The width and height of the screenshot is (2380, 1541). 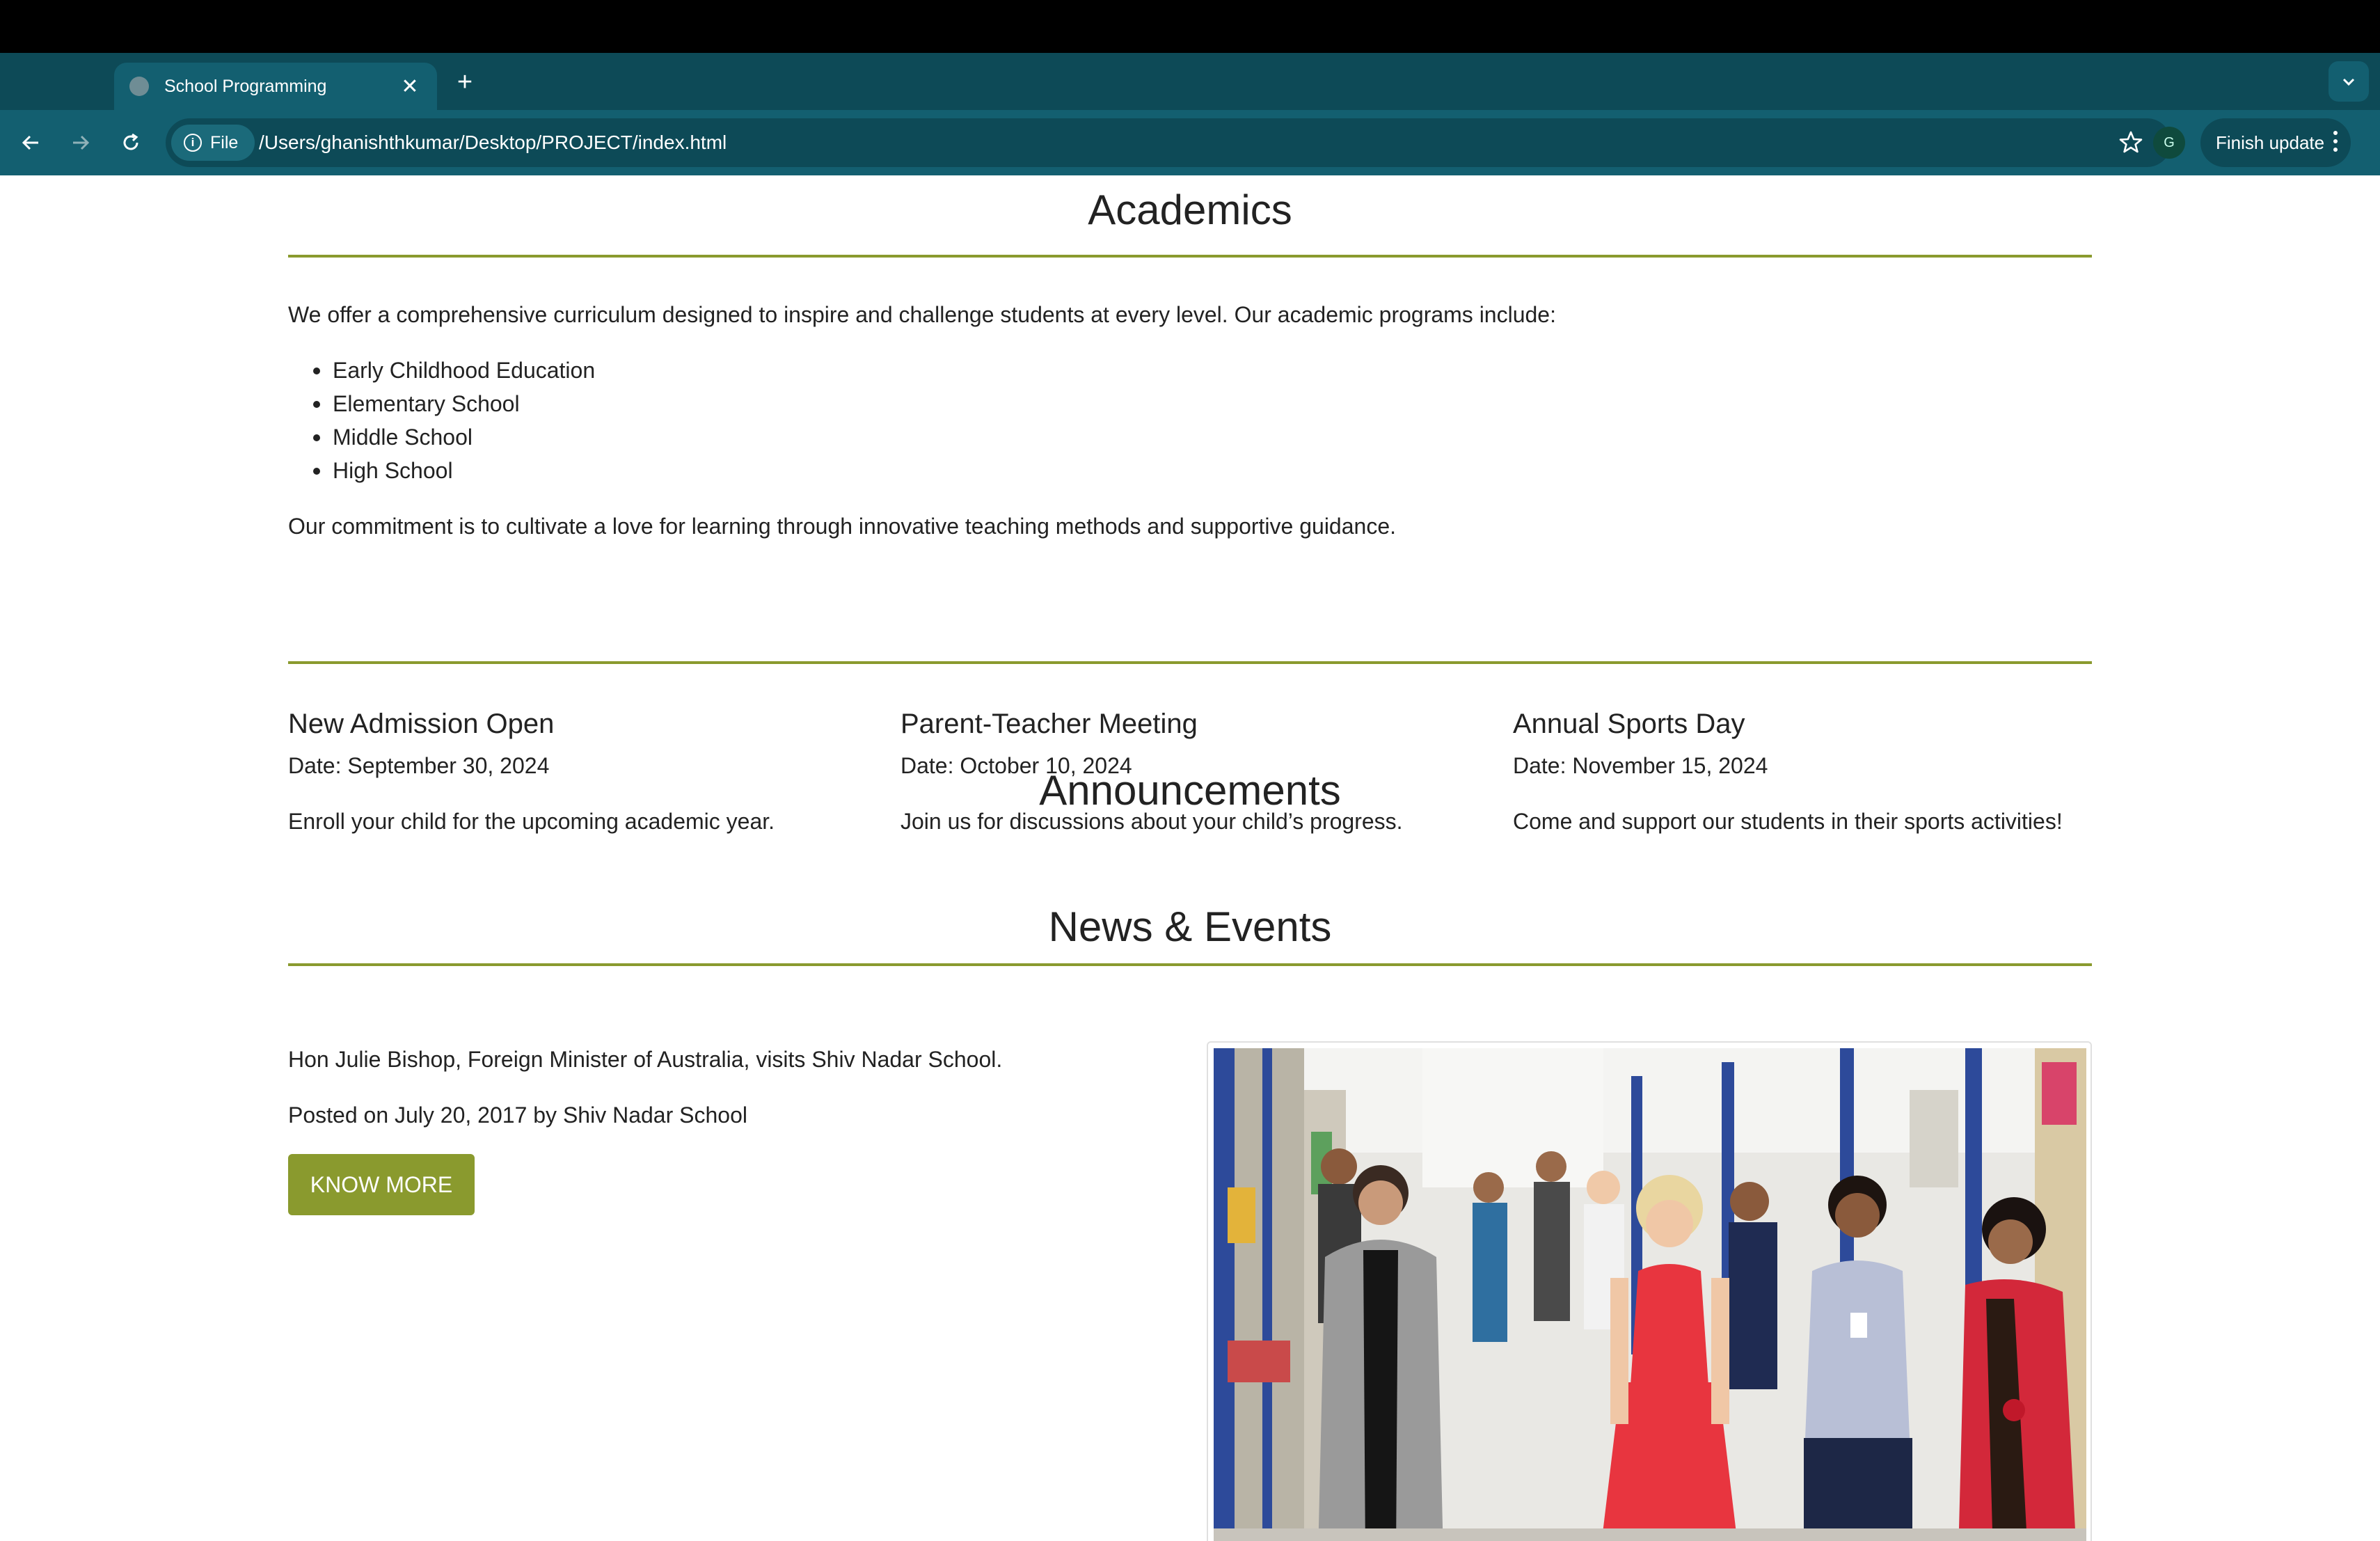 I want to click on announcement-date: Date: September 30, 2024, so click(x=419, y=765).